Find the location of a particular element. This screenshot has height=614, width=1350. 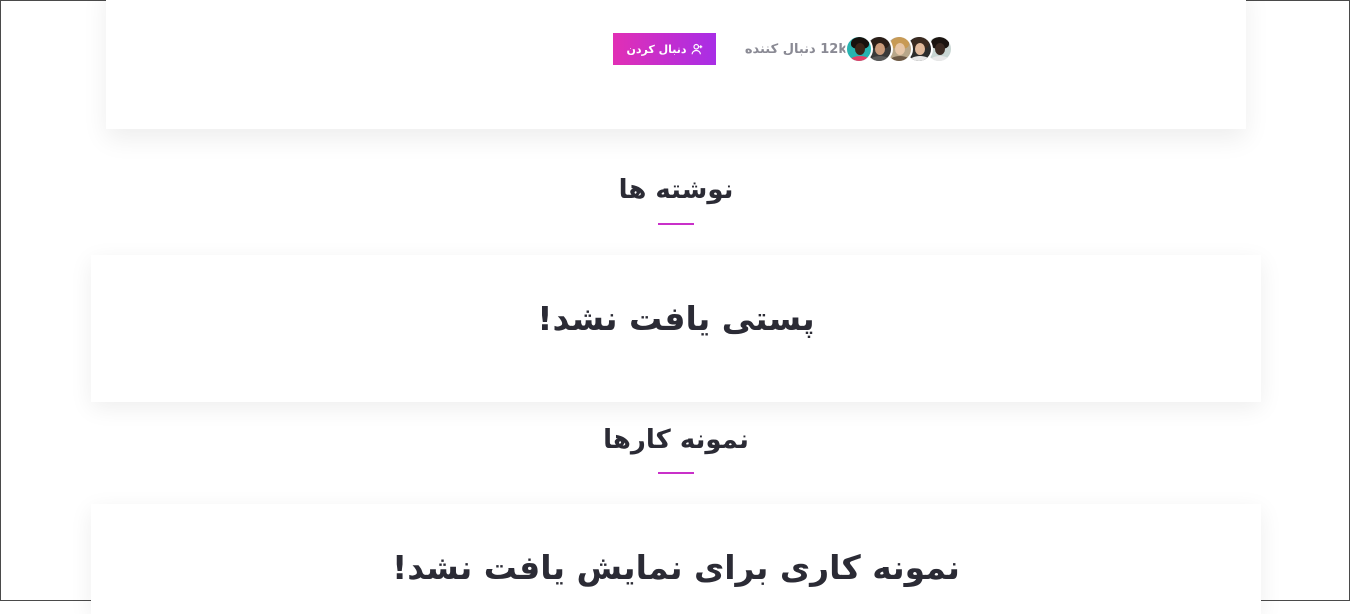

follow-button-label: دنبال کردن is located at coordinates (656, 49).